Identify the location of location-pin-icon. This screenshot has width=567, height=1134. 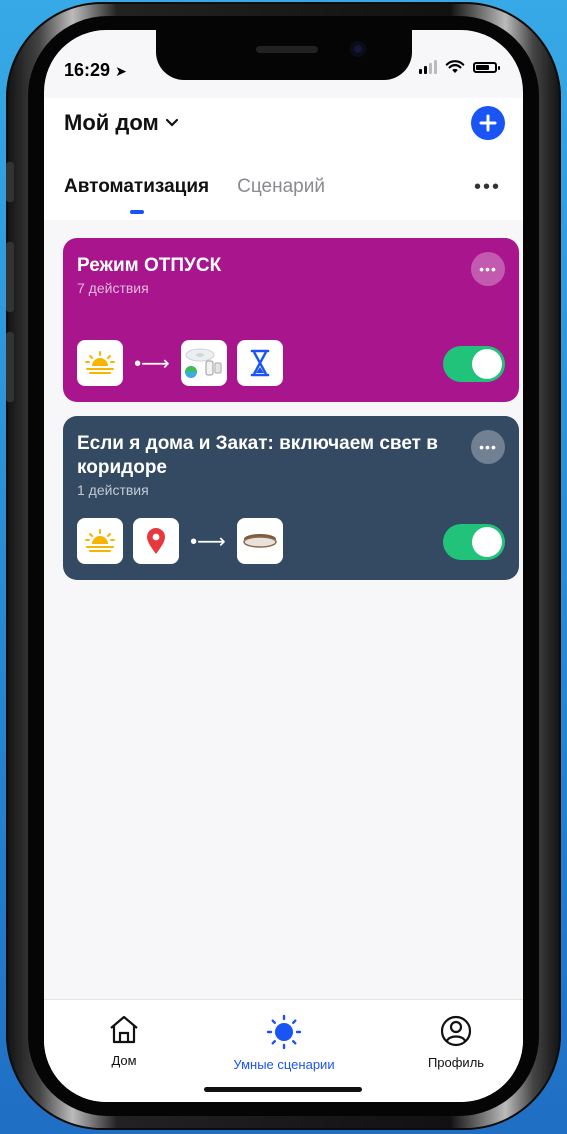
(156, 541).